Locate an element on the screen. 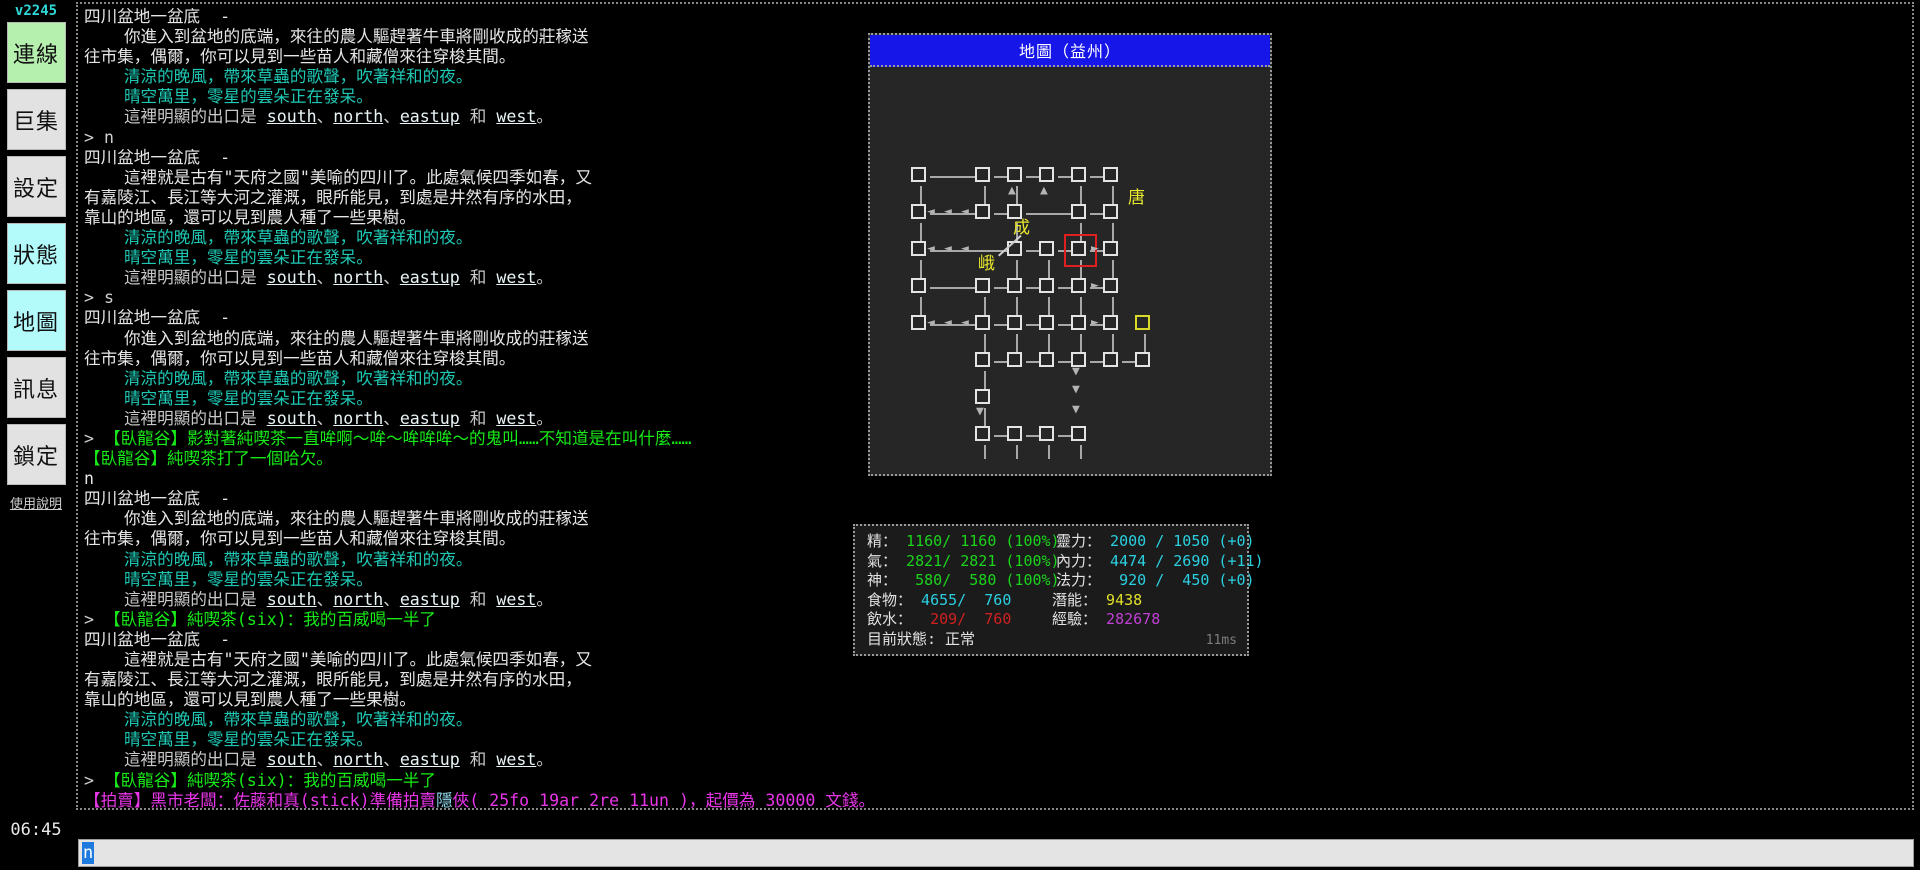  status-value: 209/ 760 is located at coordinates (962, 619).